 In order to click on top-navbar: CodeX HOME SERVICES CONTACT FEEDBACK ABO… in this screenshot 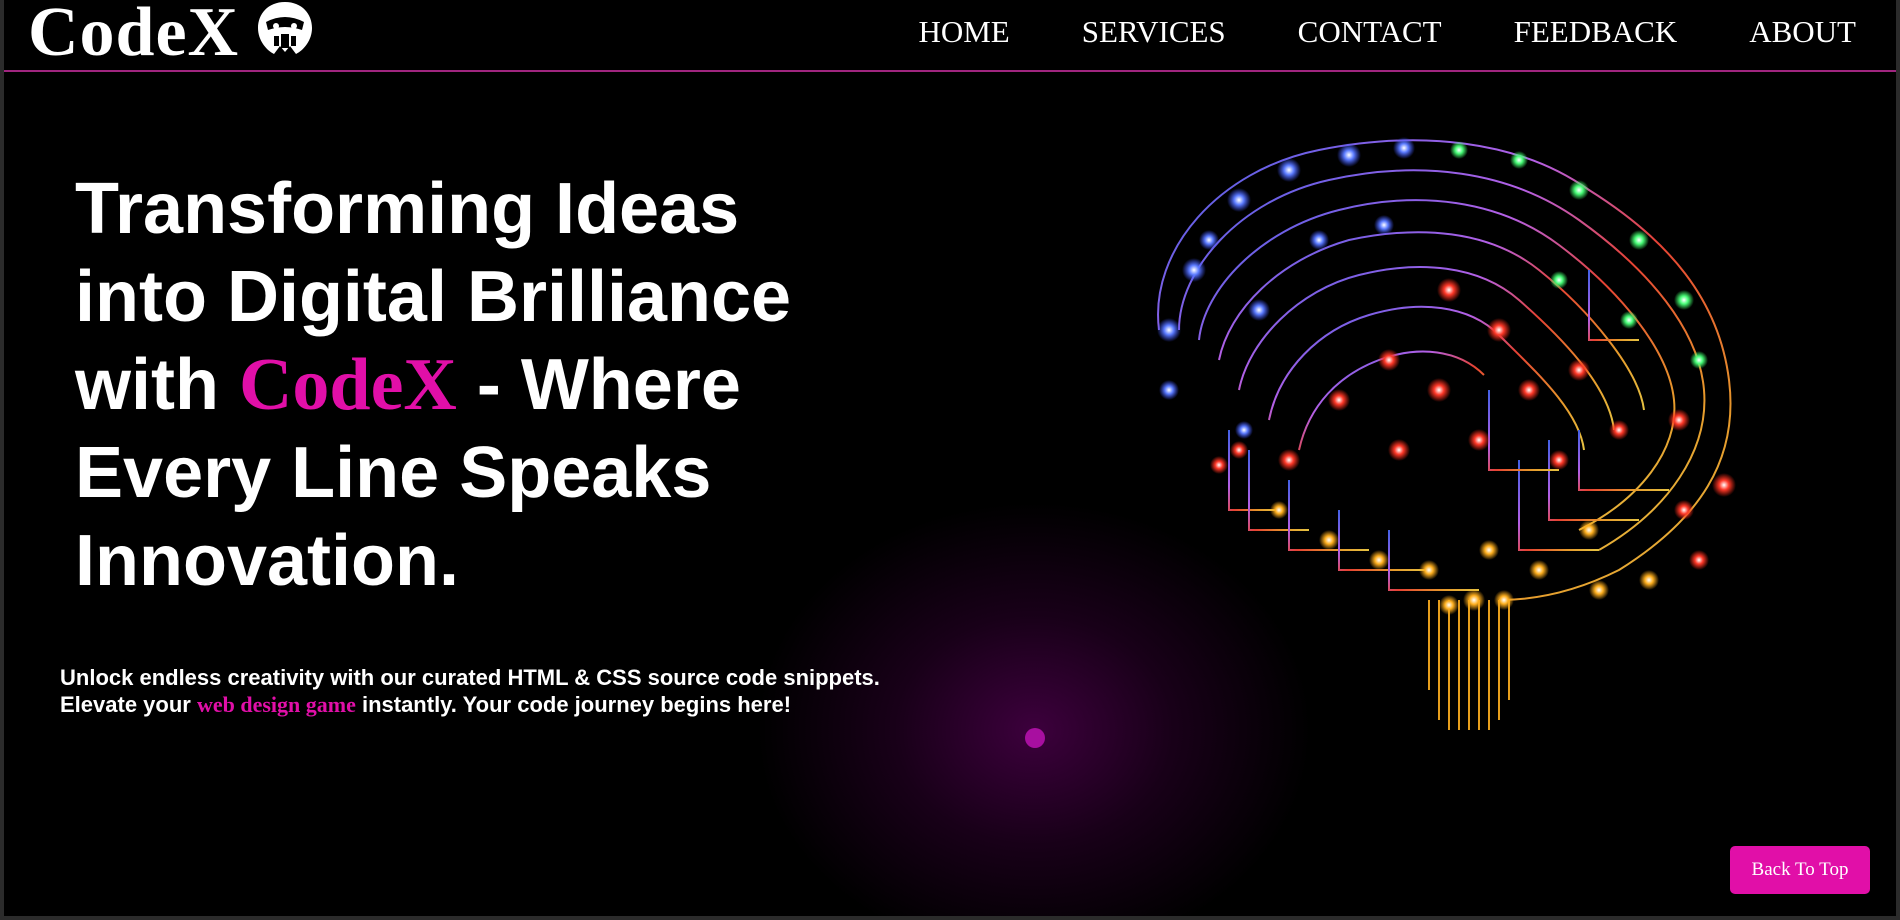, I will do `click(950, 36)`.